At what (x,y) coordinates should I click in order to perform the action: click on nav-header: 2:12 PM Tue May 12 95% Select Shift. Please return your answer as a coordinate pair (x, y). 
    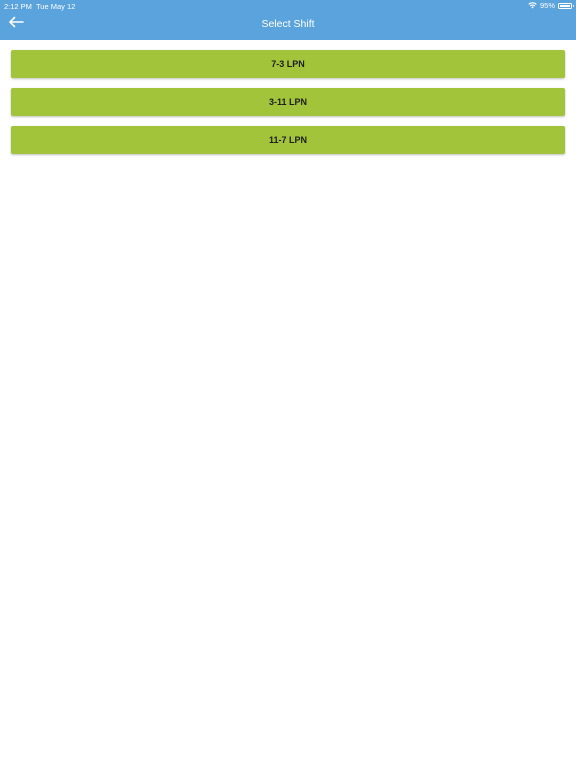
    Looking at the image, I should click on (288, 20).